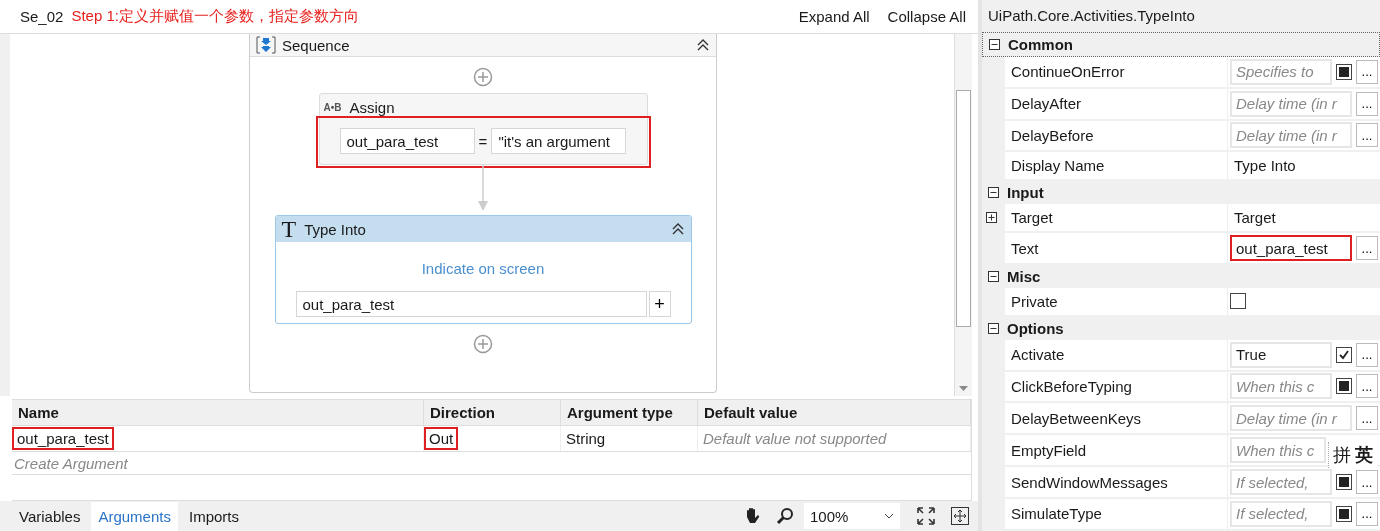 The height and width of the screenshot is (531, 1380). Describe the element at coordinates (1342, 455) in the screenshot. I see `ime-button: 拼` at that location.